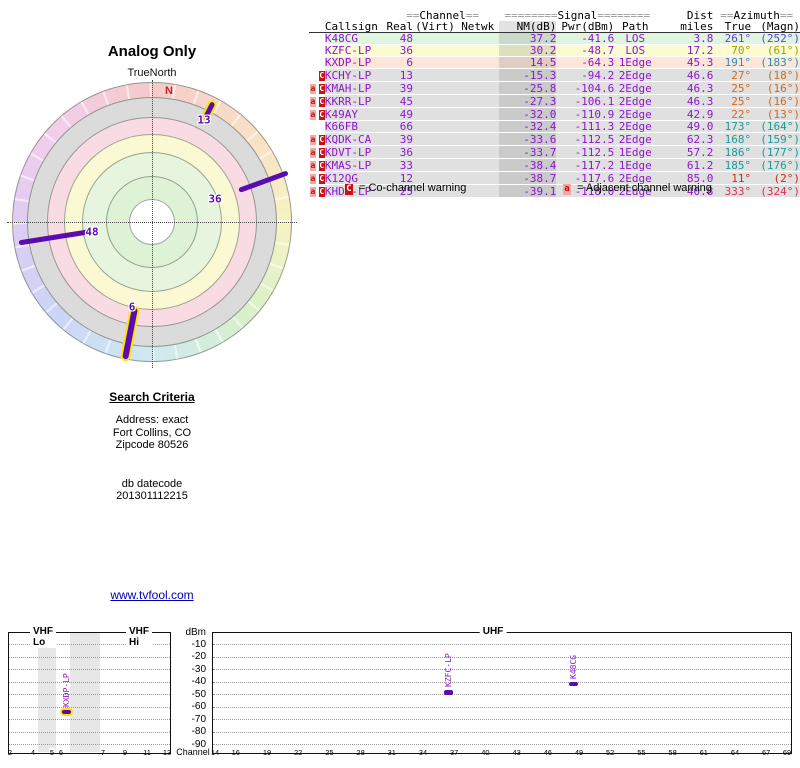 The image size is (800, 768). Describe the element at coordinates (400, 50) in the screenshot. I see `cell-real: 36` at that location.